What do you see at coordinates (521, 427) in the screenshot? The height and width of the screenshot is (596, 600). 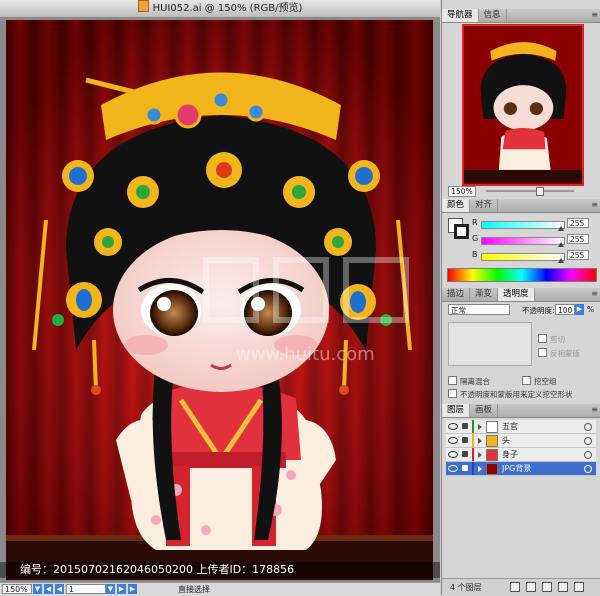 I see `layer-row: 五官` at bounding box center [521, 427].